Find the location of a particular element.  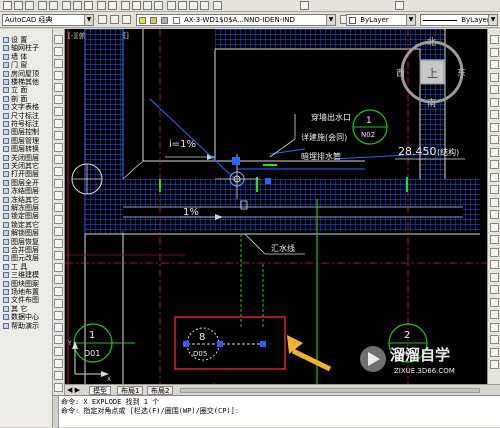

sidebar-item: 符号标注 is located at coordinates (27, 124).